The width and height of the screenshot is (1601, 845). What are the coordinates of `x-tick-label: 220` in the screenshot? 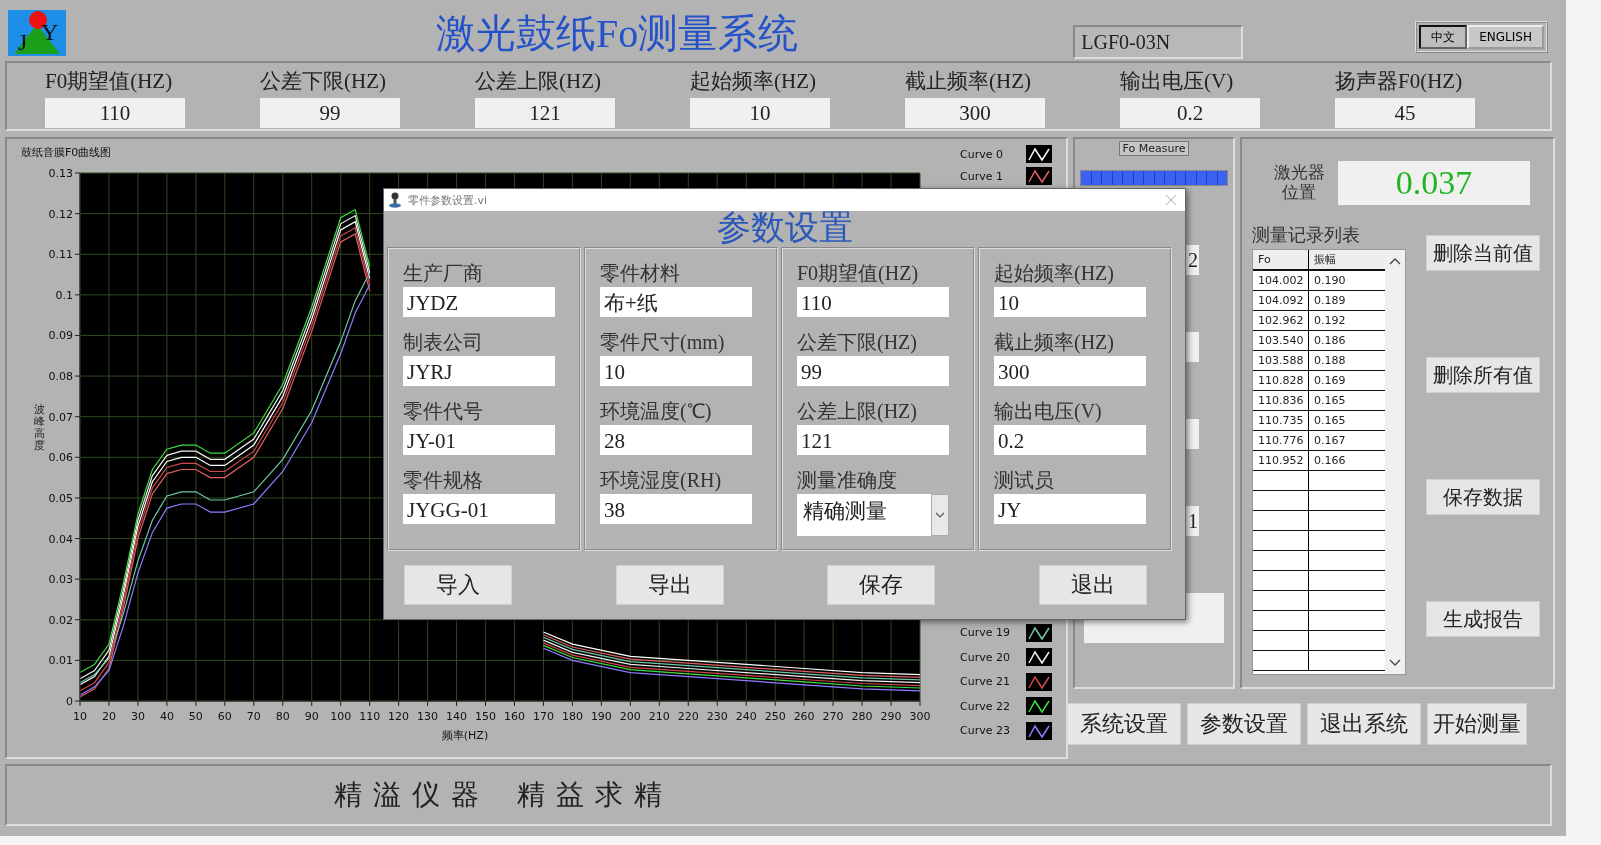 It's located at (688, 716).